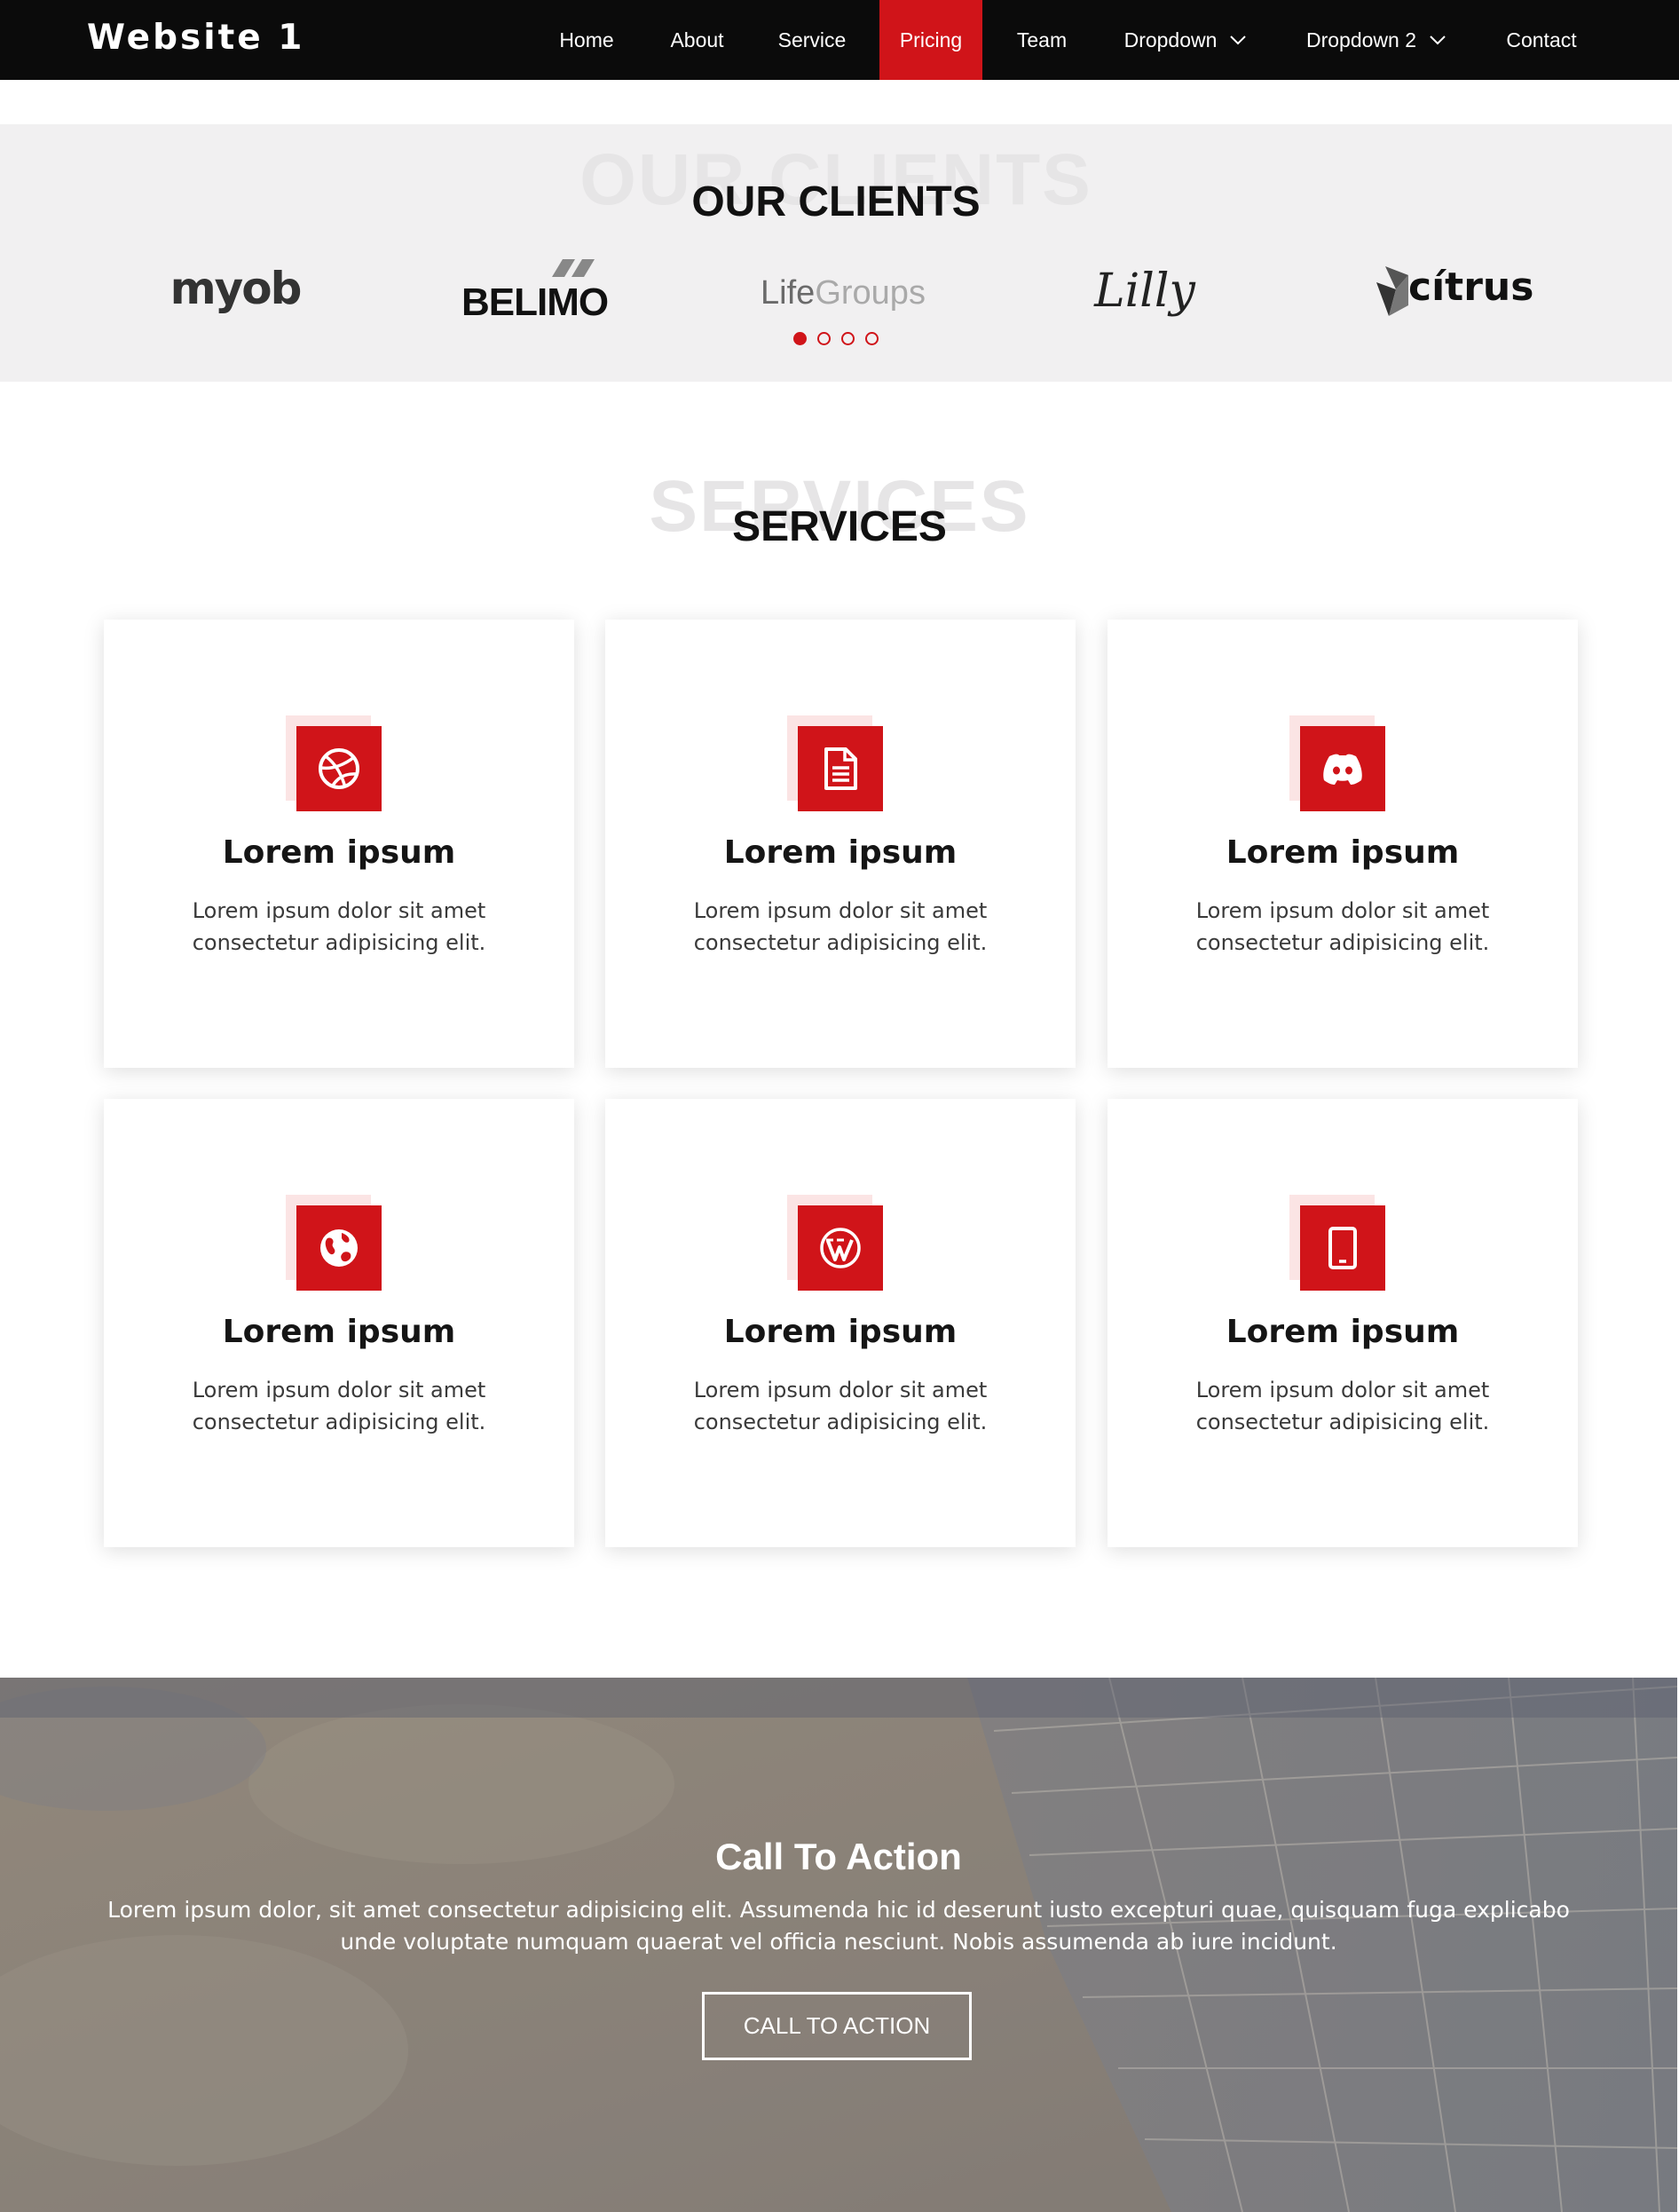 This screenshot has height=2212, width=1679. Describe the element at coordinates (840, 1248) in the screenshot. I see `wordpress-icon` at that location.